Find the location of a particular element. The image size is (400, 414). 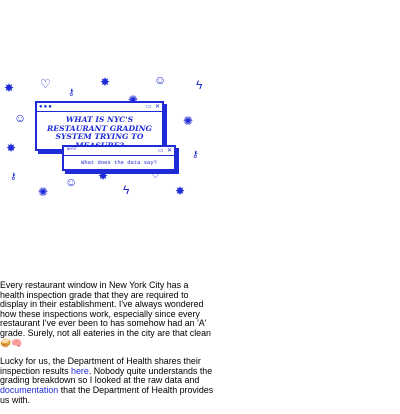

title-window-bar: ●●● ▭ ✕ is located at coordinates (99, 107).